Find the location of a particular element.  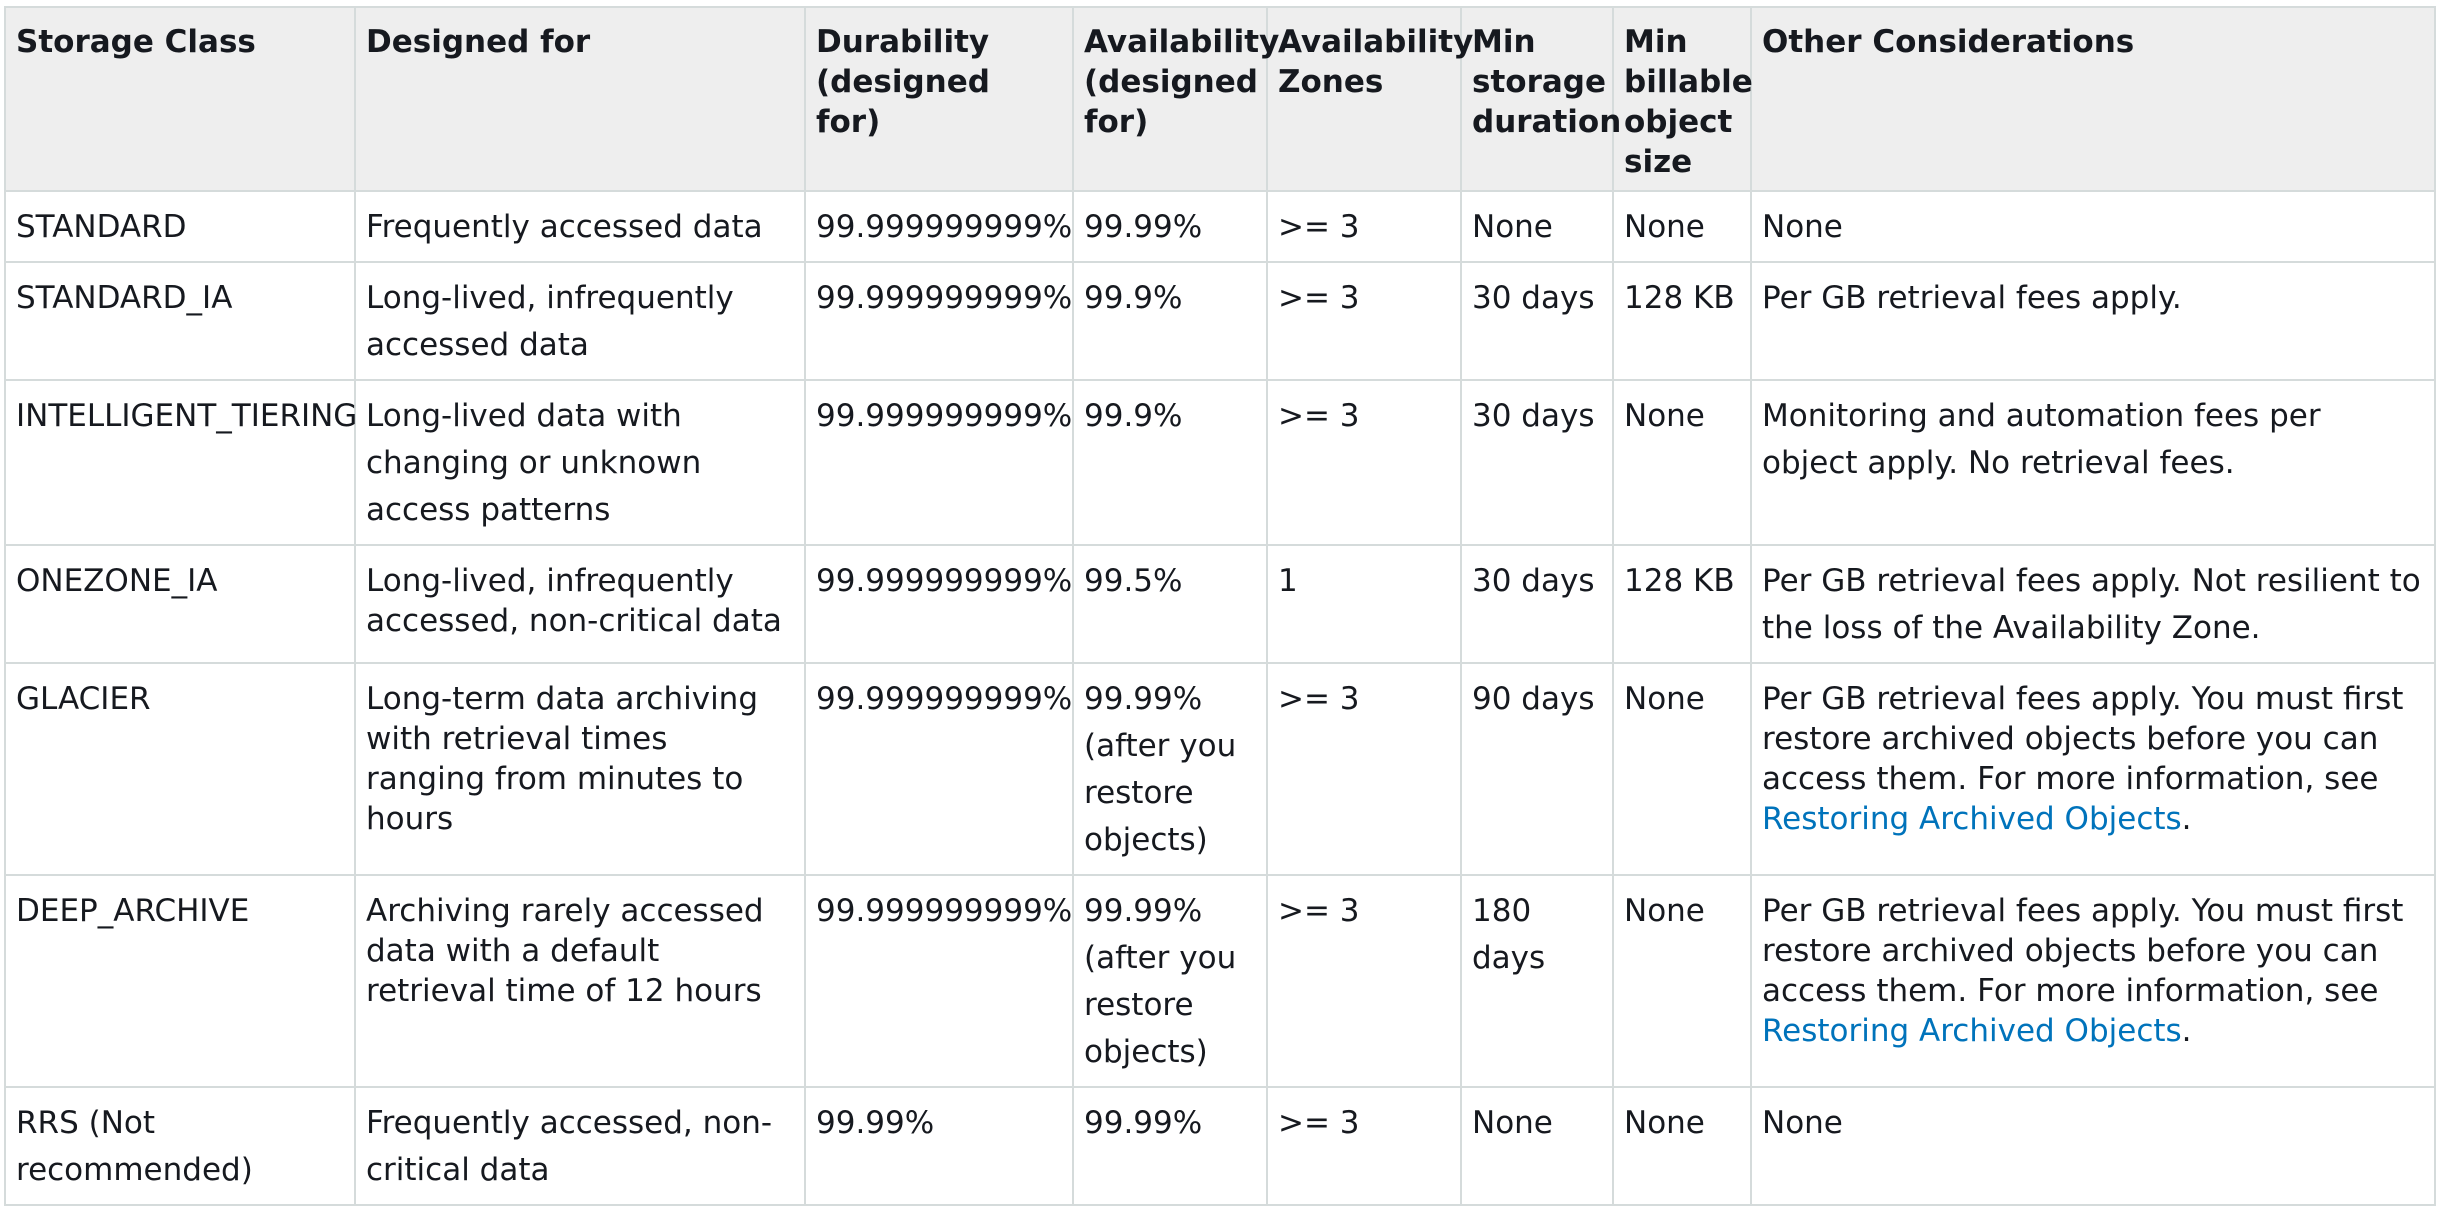

cell-storage-class: DEEP_ARCHIVE is located at coordinates (180, 981).